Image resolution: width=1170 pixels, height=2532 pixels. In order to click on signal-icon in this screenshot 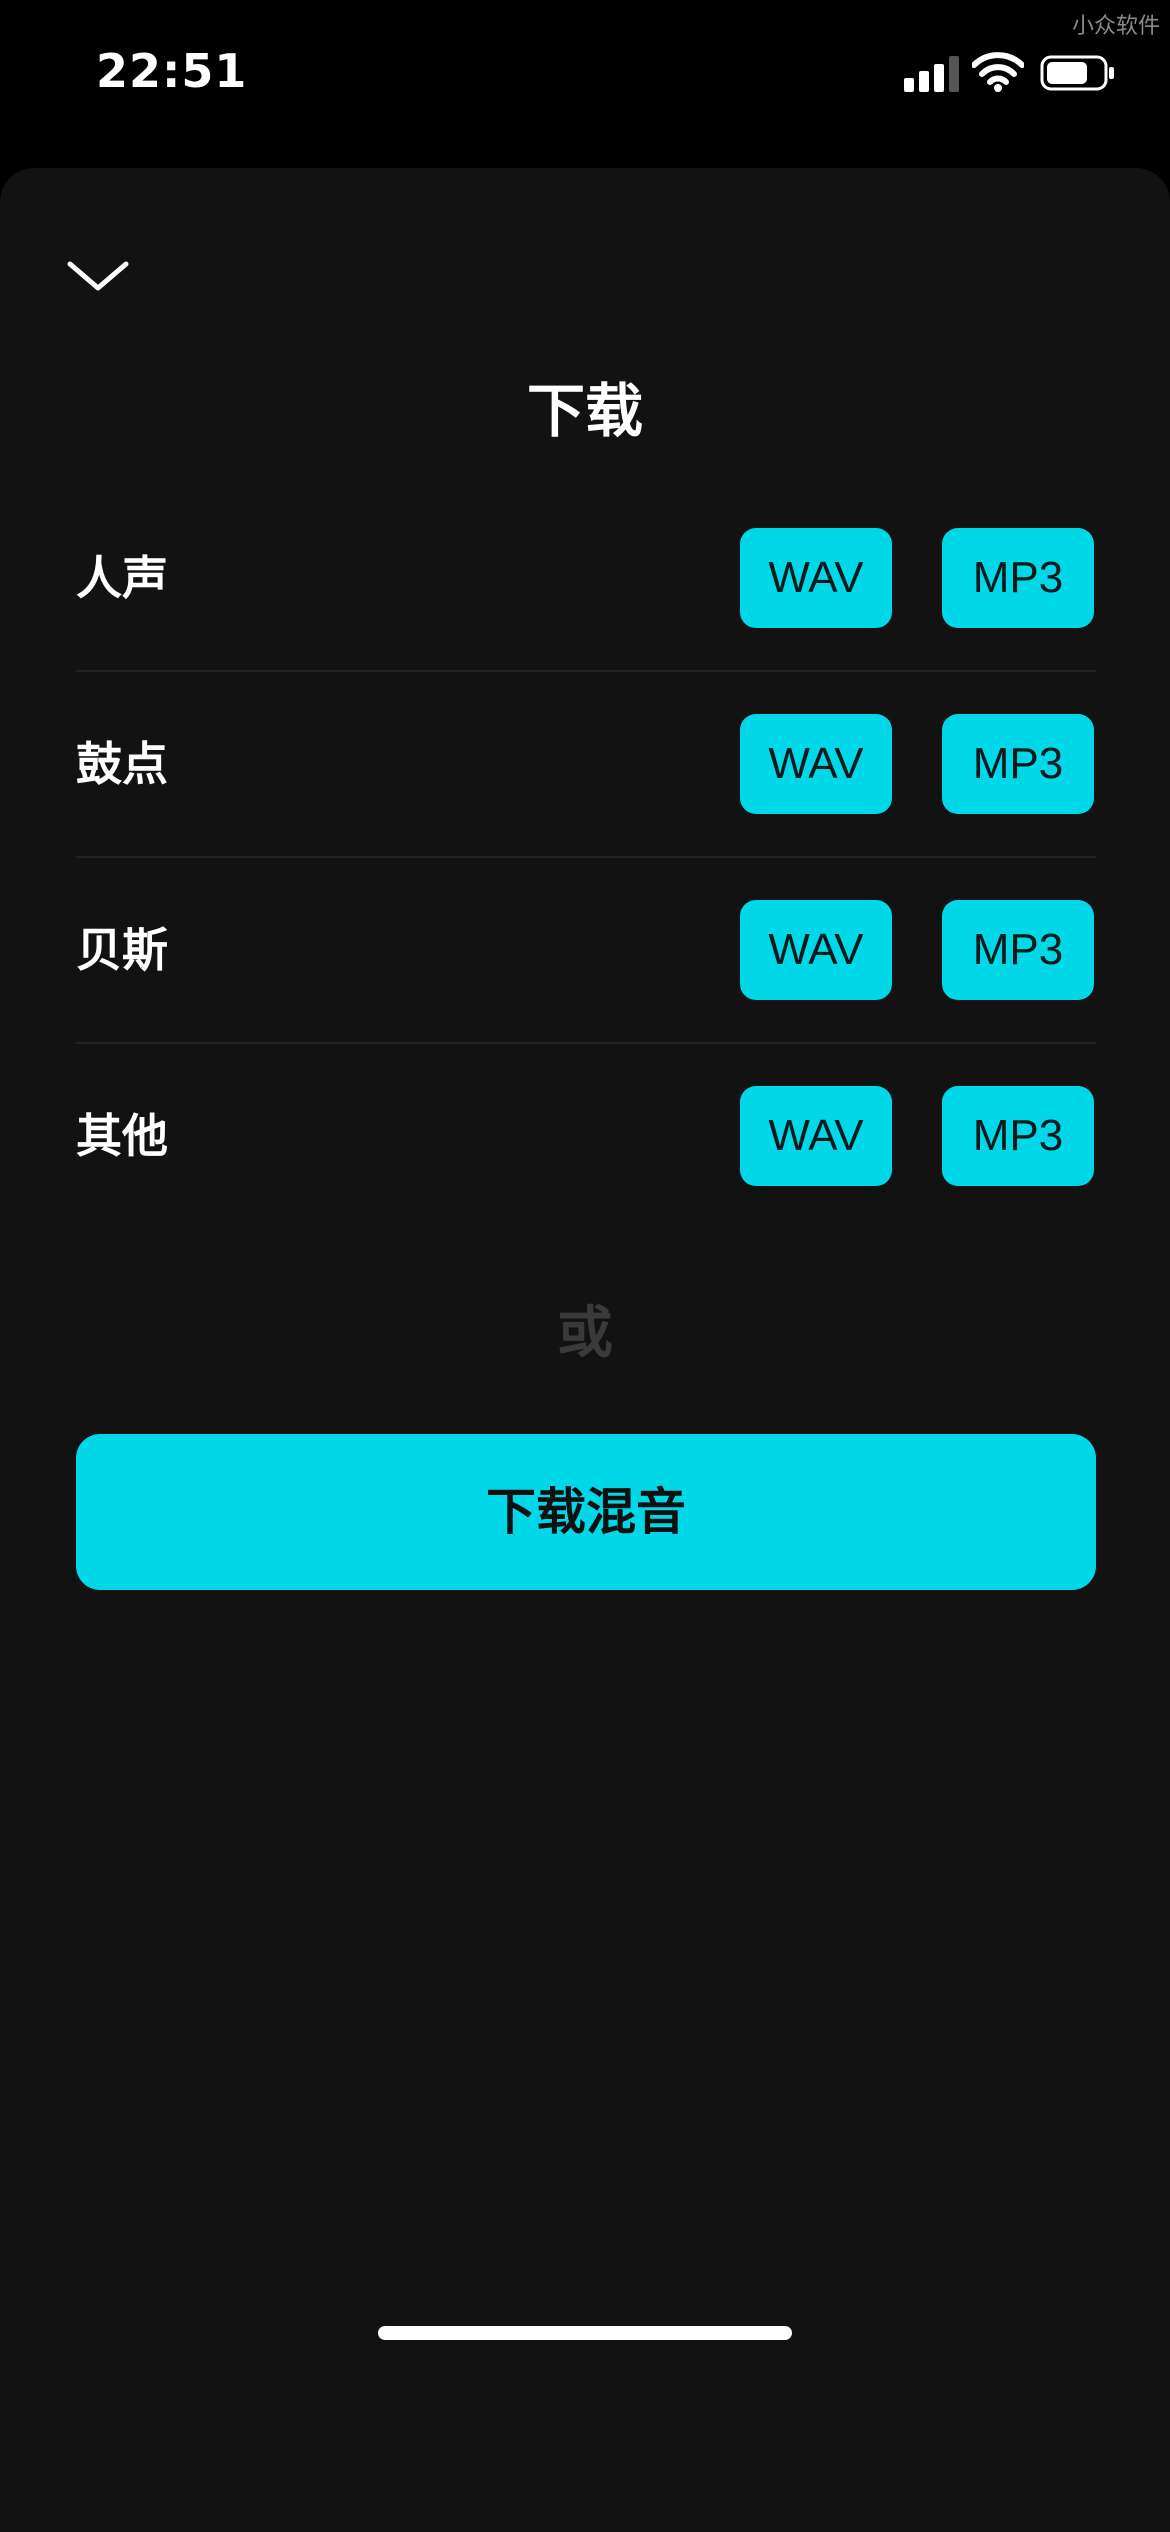, I will do `click(931, 74)`.